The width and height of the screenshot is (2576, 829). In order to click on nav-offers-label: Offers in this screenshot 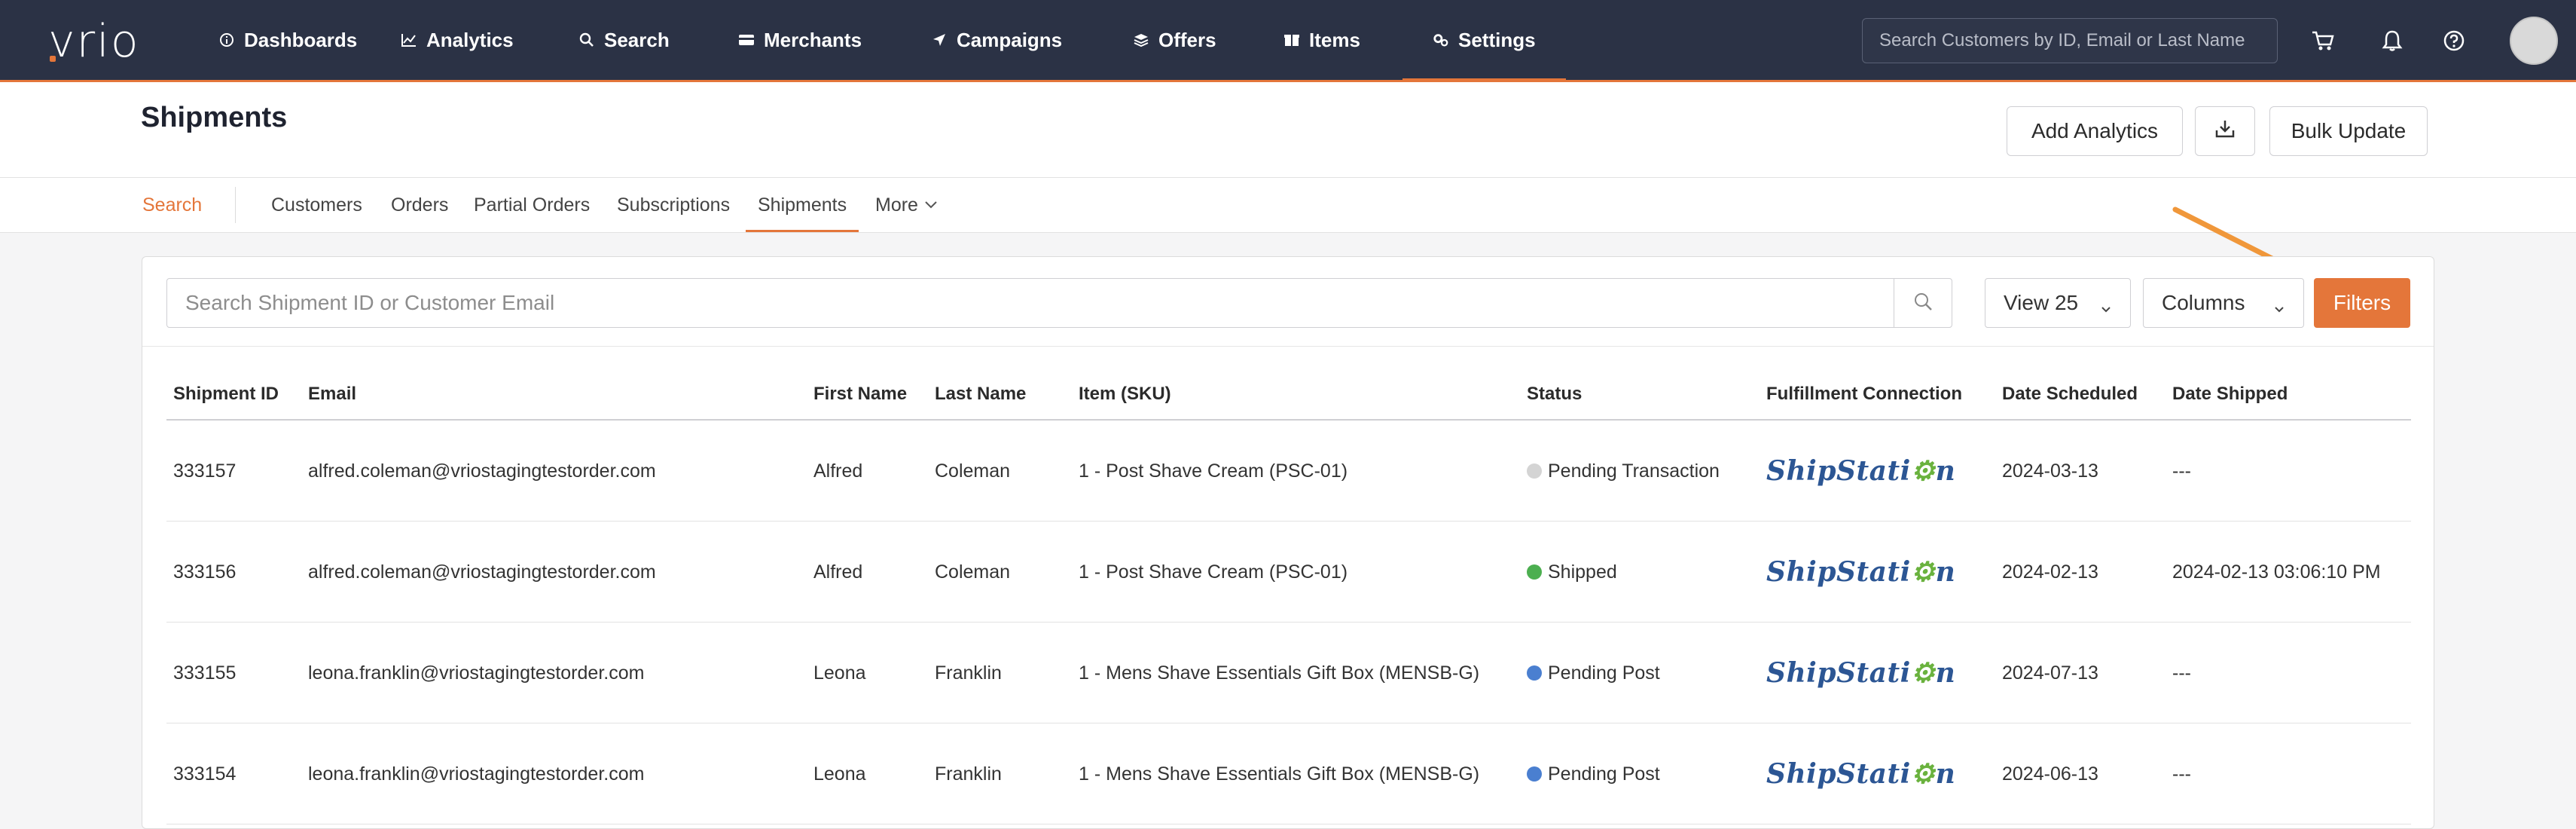, I will do `click(1187, 39)`.